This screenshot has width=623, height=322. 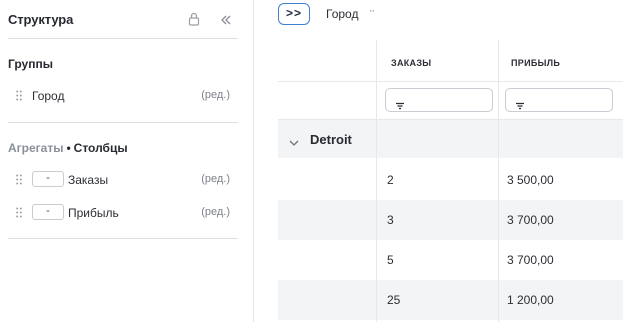 I want to click on column-header-profit: ПРИБЫЛЬ, so click(x=535, y=63).